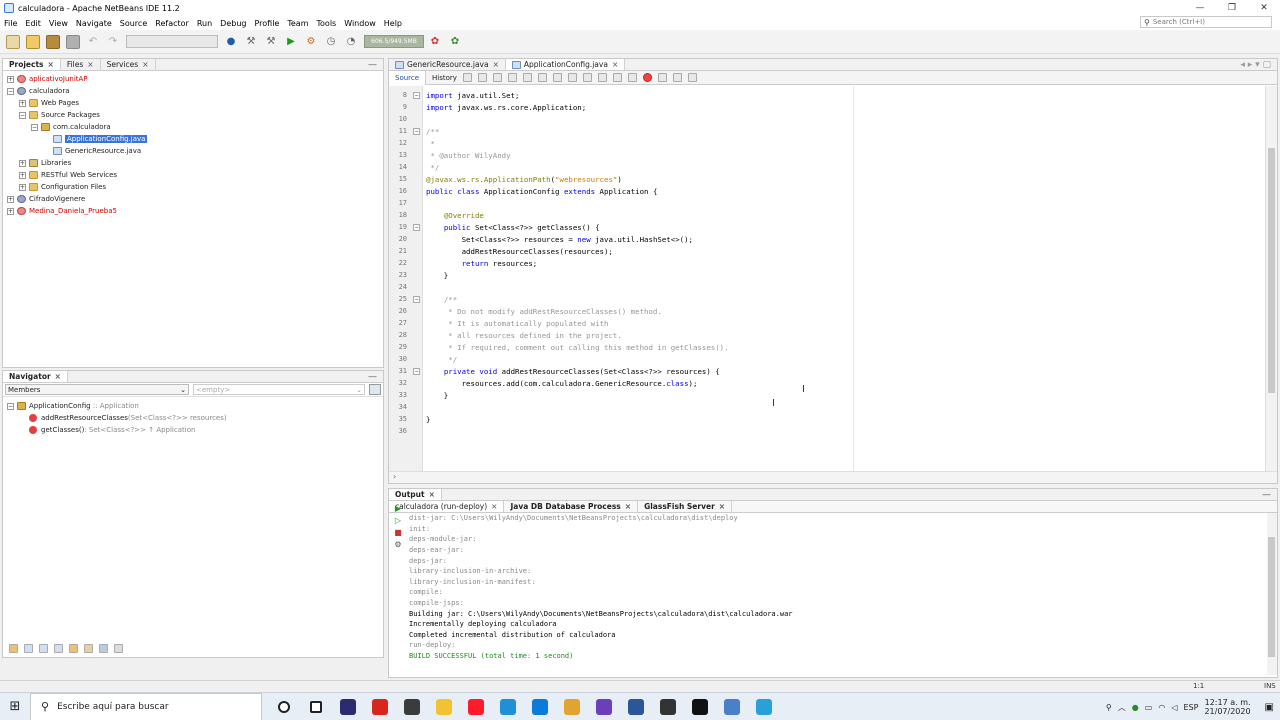 The width and height of the screenshot is (1280, 720). I want to click on menu-team: Team, so click(297, 23).